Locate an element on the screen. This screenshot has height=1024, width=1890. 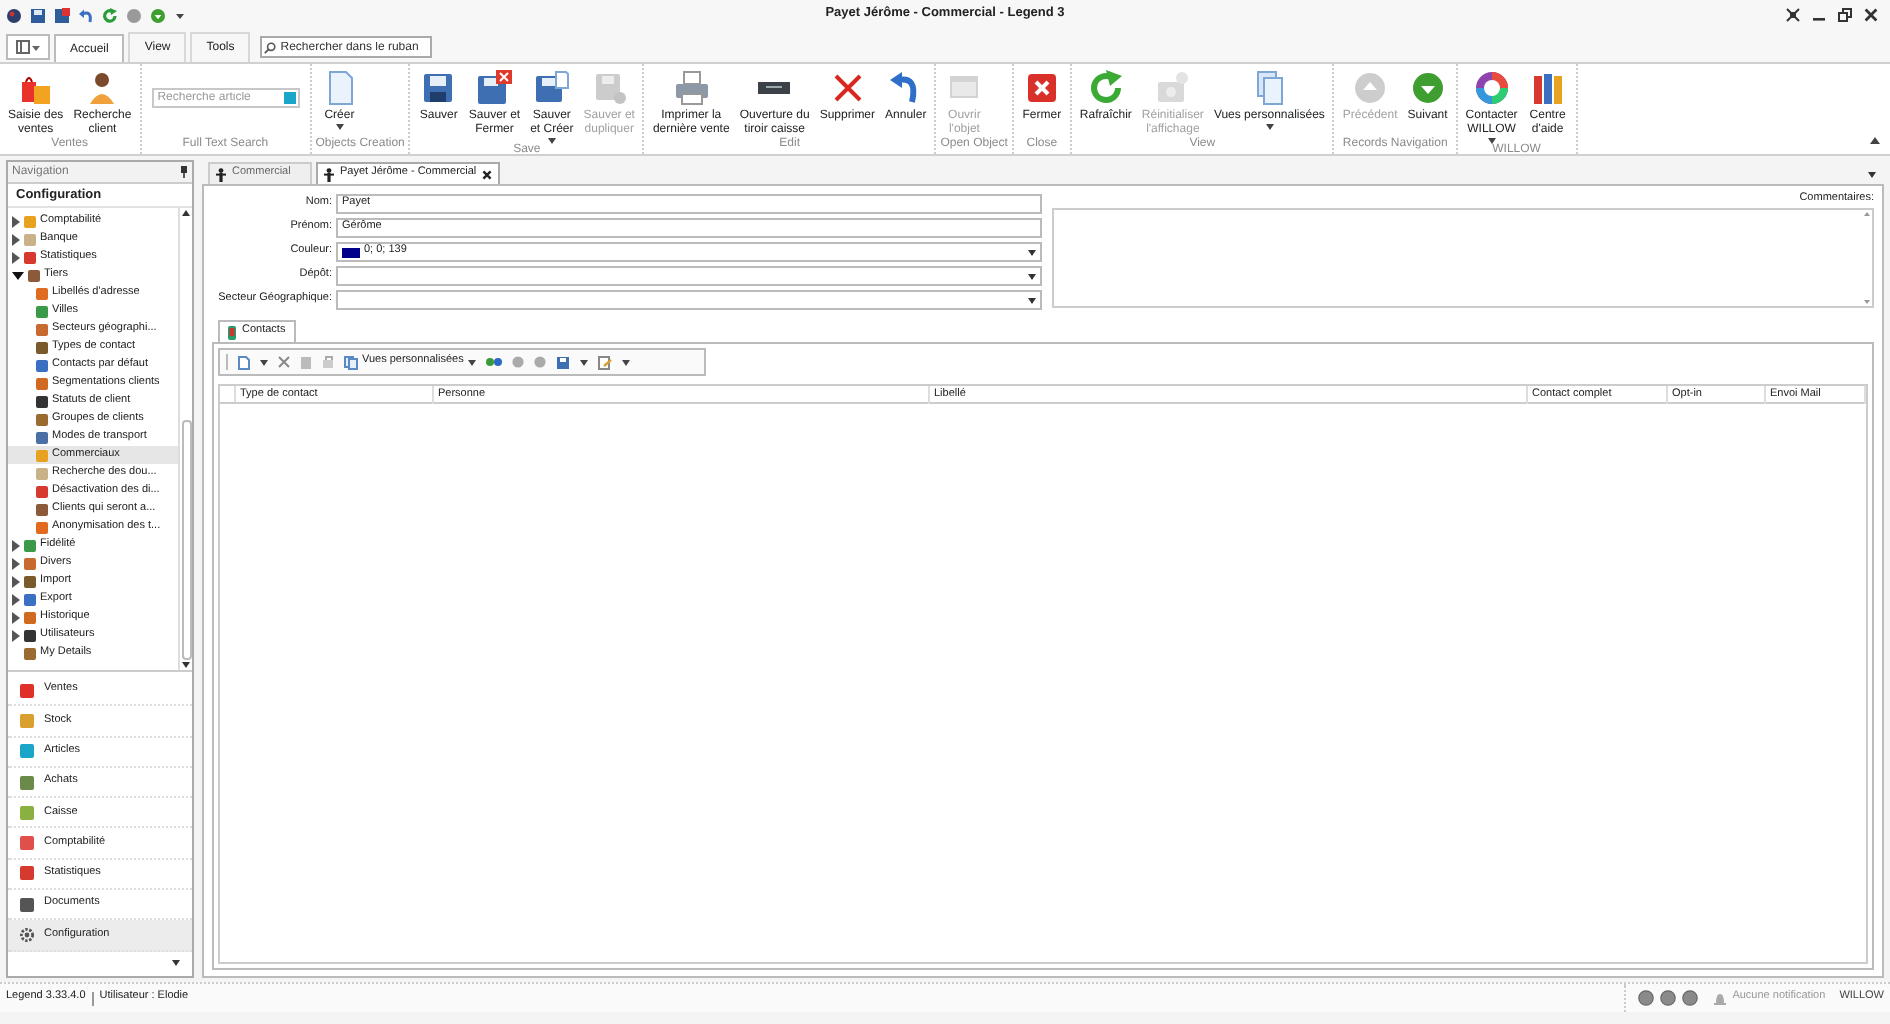
new-document-icon is located at coordinates (244, 362).